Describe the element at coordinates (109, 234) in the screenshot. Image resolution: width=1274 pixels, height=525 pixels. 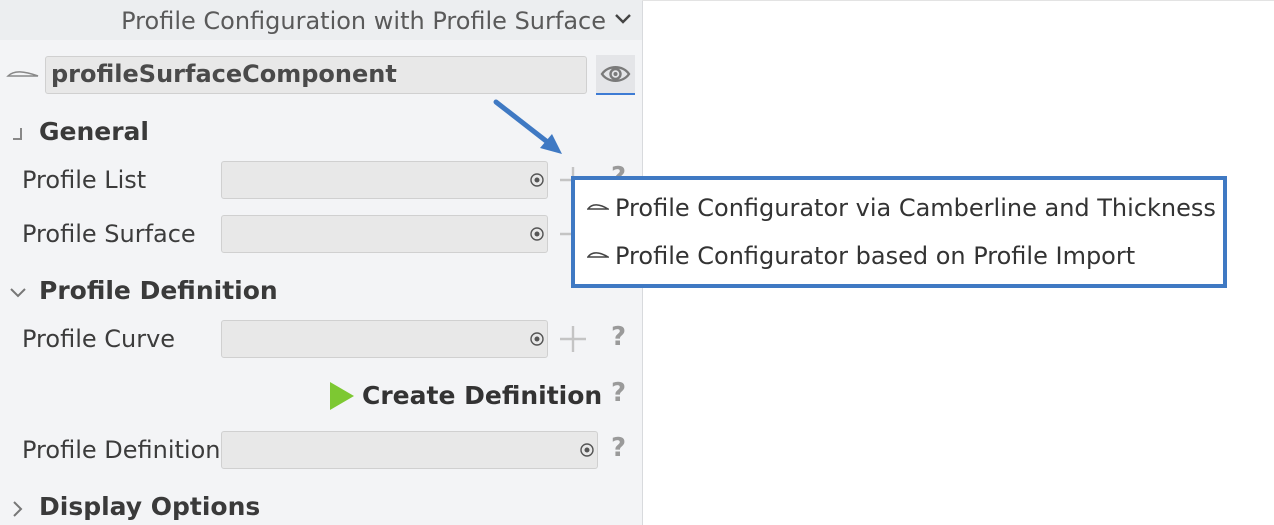
I see `profile-surface-label: Profile Surface` at that location.